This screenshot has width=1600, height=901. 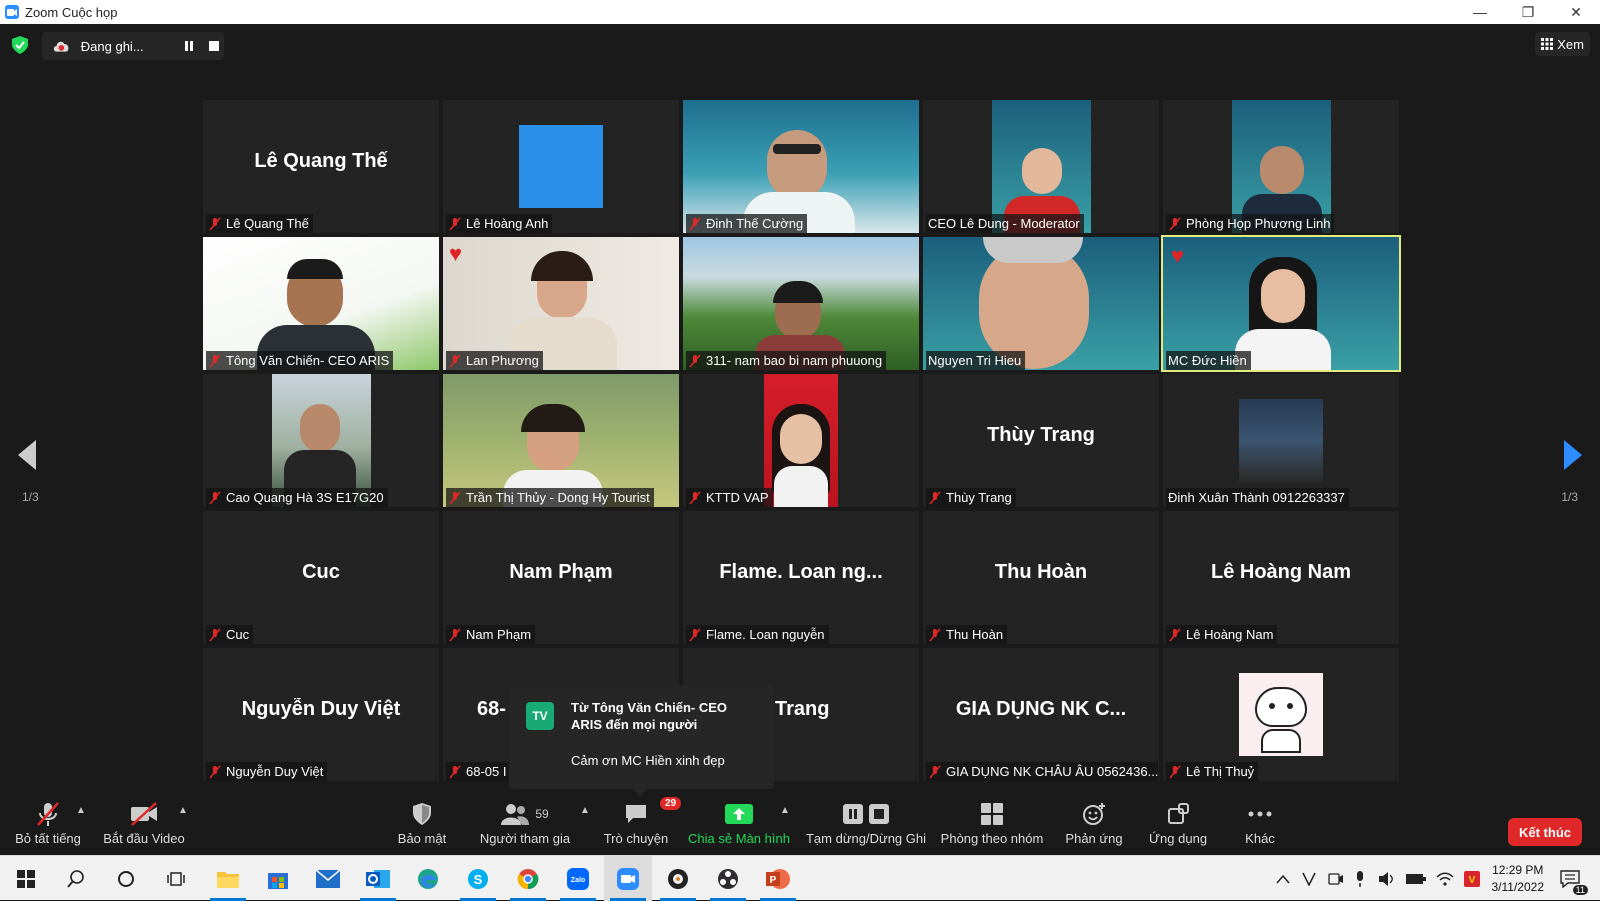 What do you see at coordinates (422, 827) in the screenshot?
I see `security-button: Bảo mật` at bounding box center [422, 827].